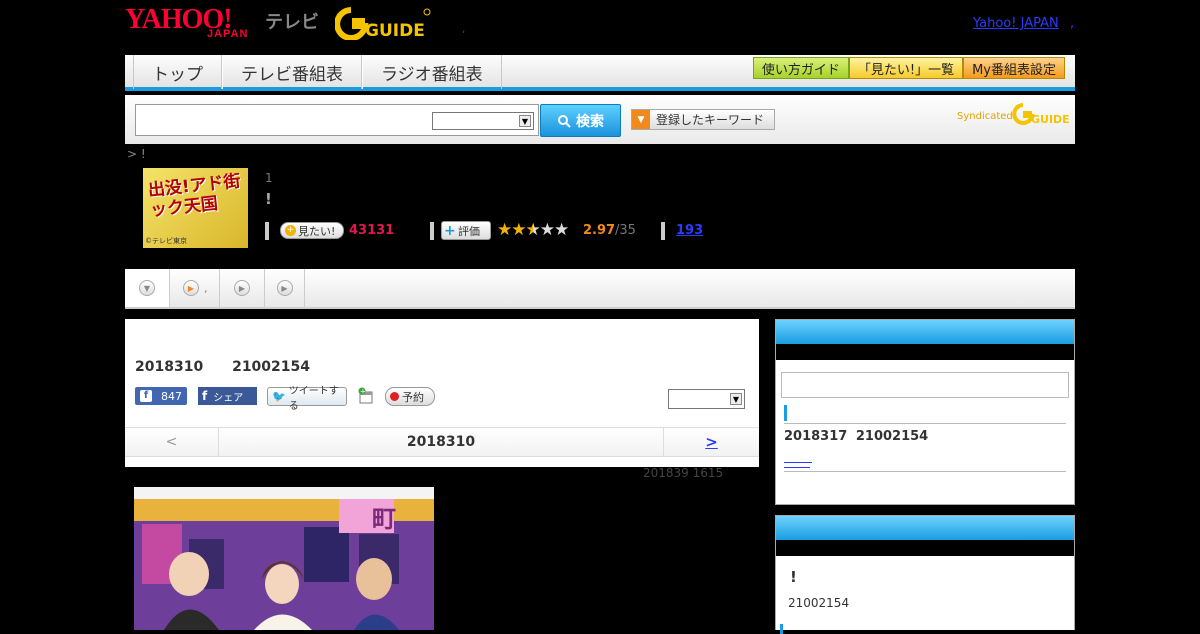  What do you see at coordinates (279, 396) in the screenshot?
I see `twitter-icon: 🐦` at bounding box center [279, 396].